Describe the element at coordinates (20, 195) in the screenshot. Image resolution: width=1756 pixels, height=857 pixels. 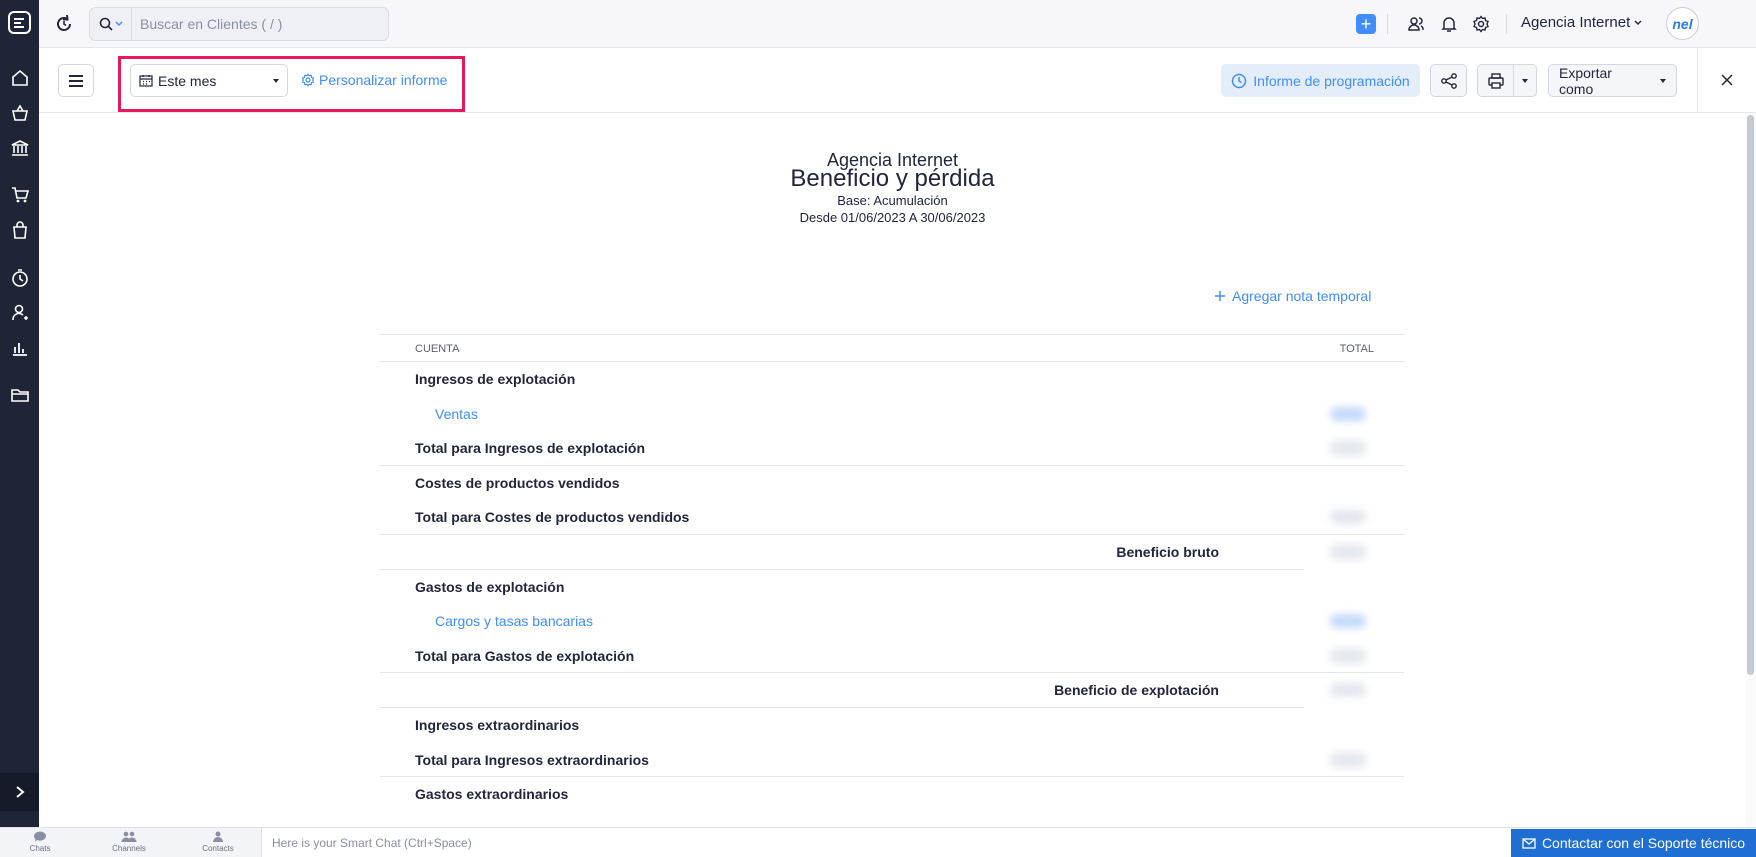
I see `sales-cart-icon` at that location.